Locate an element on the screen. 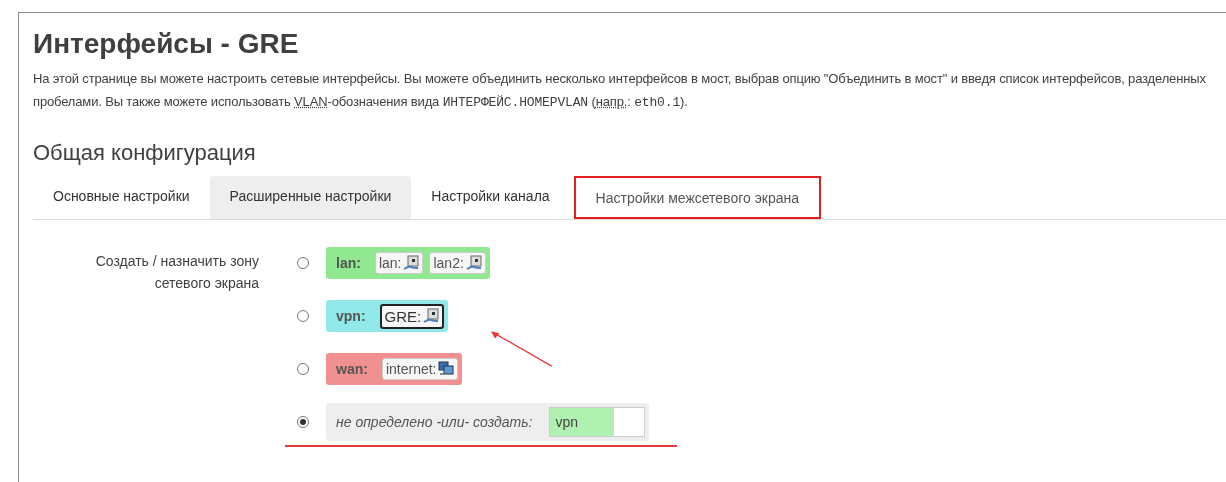 The width and height of the screenshot is (1226, 482). tab: Основные настройки is located at coordinates (121, 197).